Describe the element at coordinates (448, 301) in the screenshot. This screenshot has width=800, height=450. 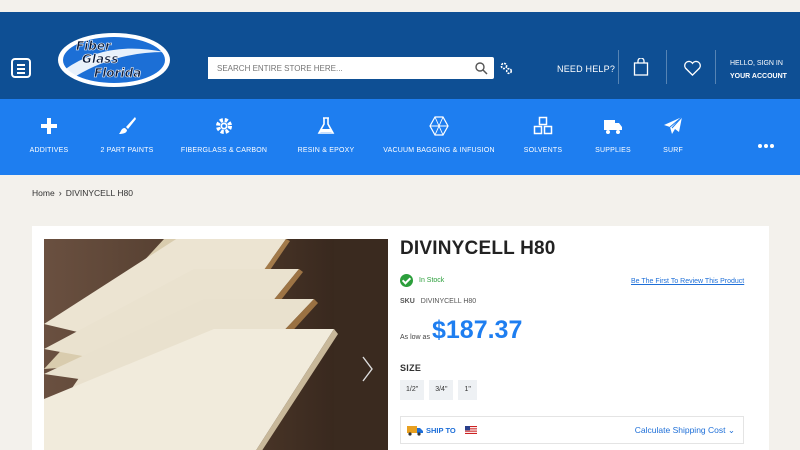
I see `sku-value: DIVINYCELL H80` at that location.